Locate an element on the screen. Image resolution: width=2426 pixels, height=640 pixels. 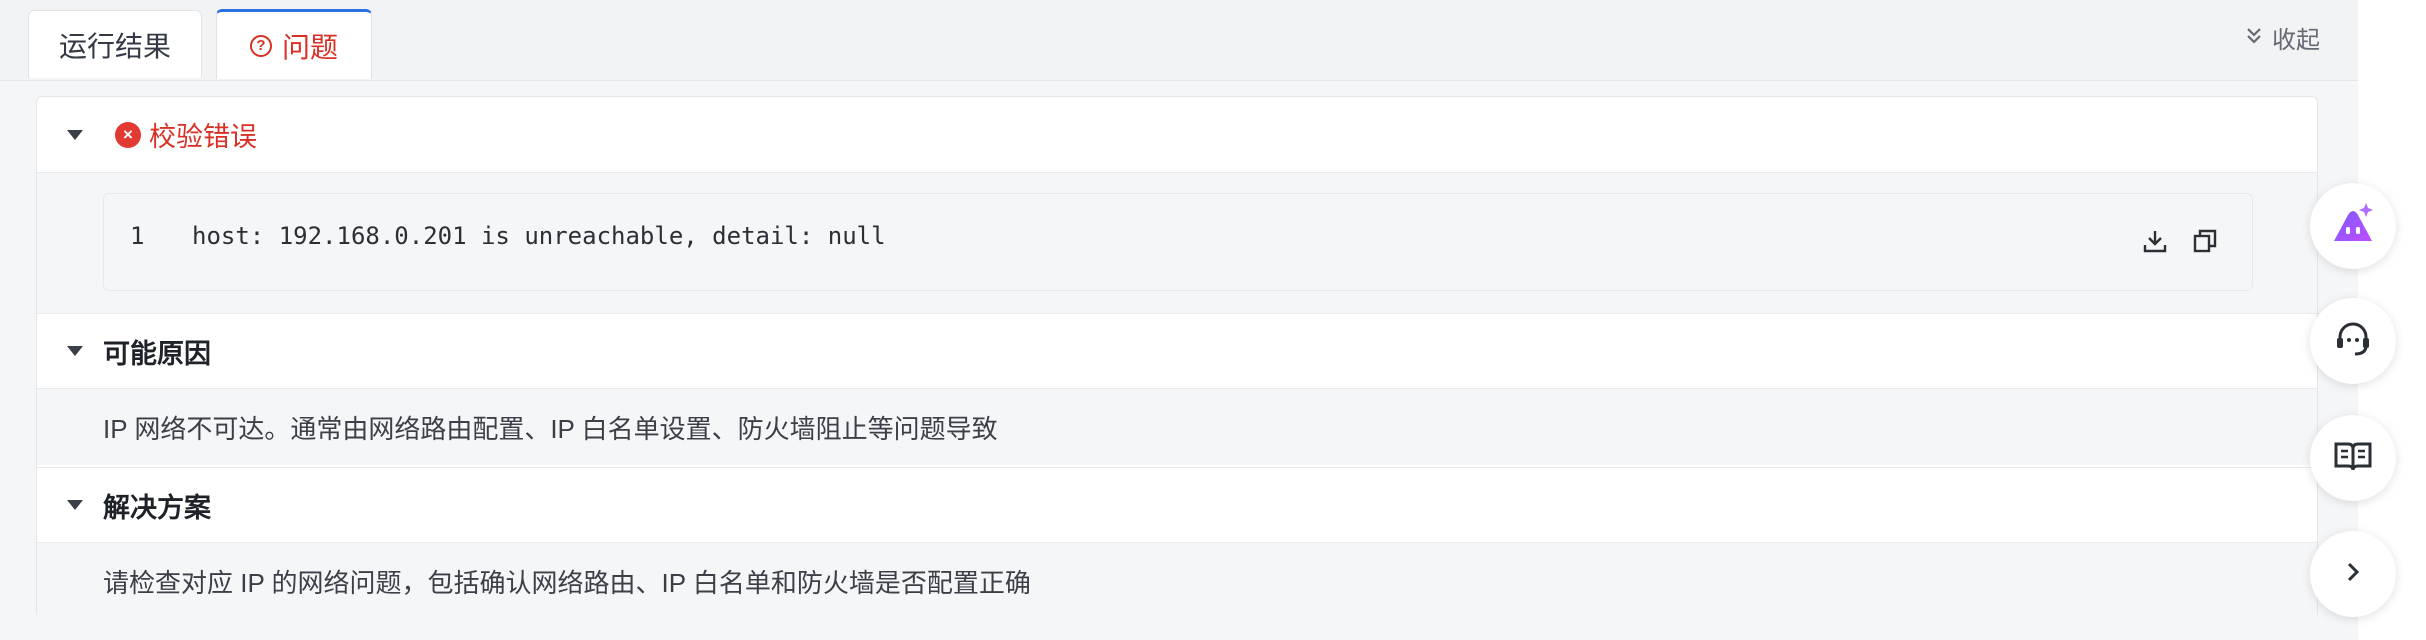
collapse-label: 收起 is located at coordinates (2296, 40).